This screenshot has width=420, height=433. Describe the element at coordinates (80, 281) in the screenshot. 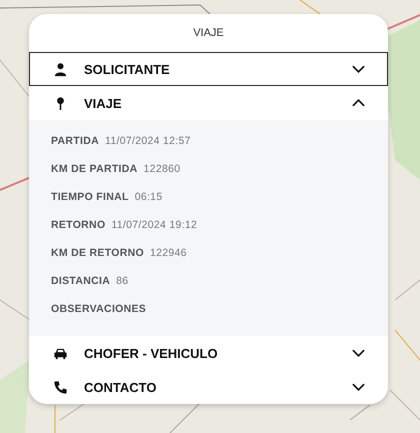

I see `field-label: DISTANCIA` at that location.